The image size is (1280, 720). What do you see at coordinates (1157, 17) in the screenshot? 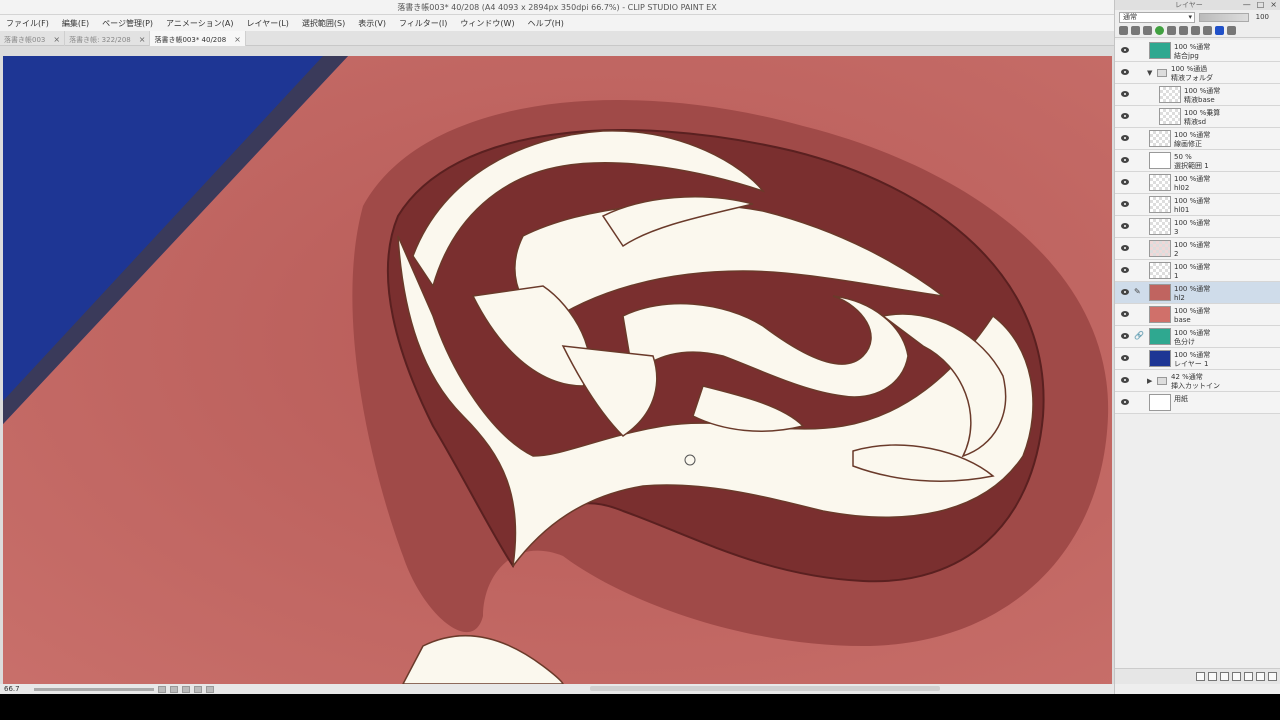
I see `blend-mode-select: 通常 ▾` at bounding box center [1157, 17].